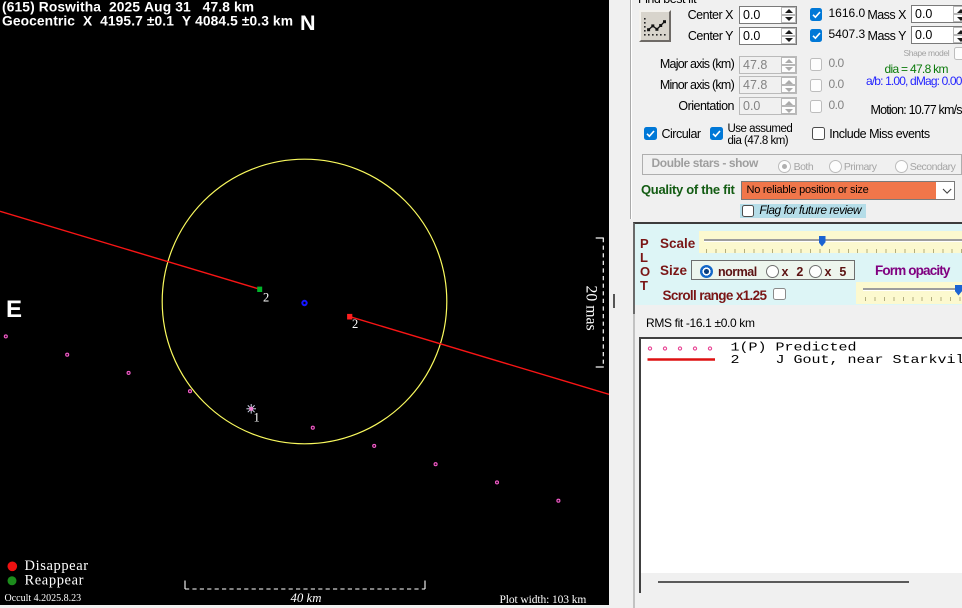 The width and height of the screenshot is (962, 608). What do you see at coordinates (43, 598) in the screenshot?
I see `svg-text: Occult 4.2025.8.23` at bounding box center [43, 598].